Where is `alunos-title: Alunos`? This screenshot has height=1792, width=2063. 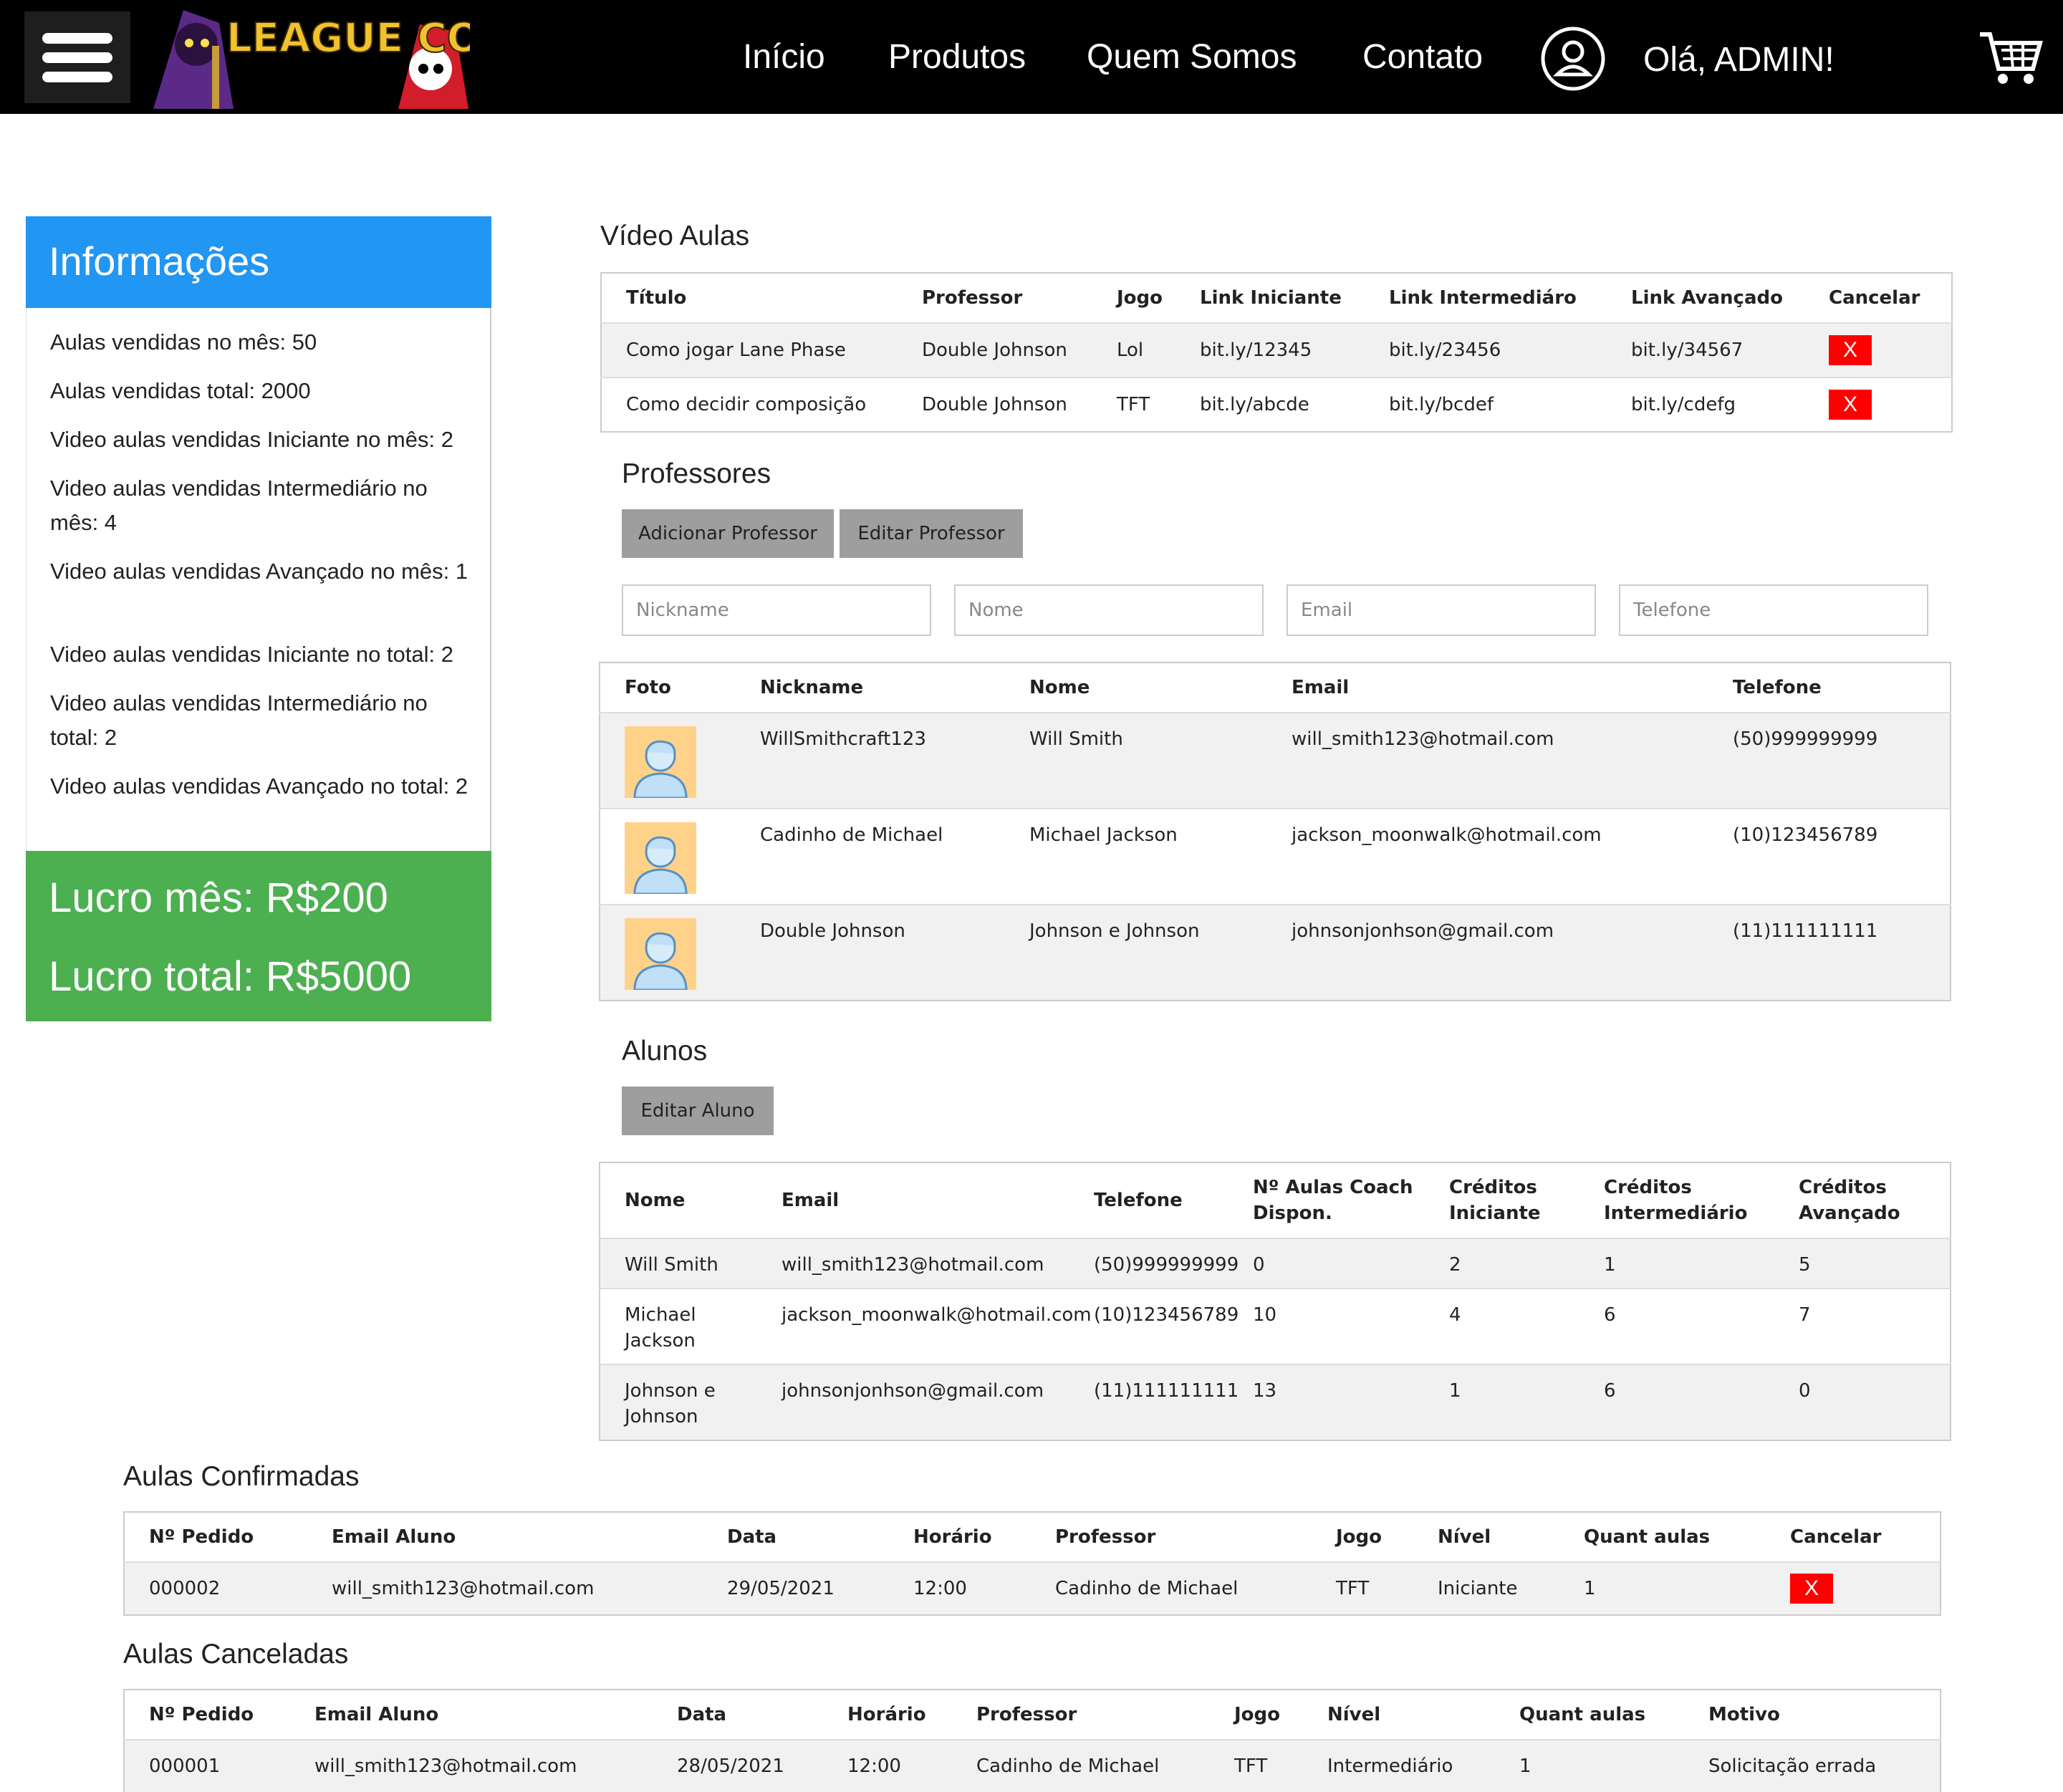
alunos-title: Alunos is located at coordinates (665, 1051).